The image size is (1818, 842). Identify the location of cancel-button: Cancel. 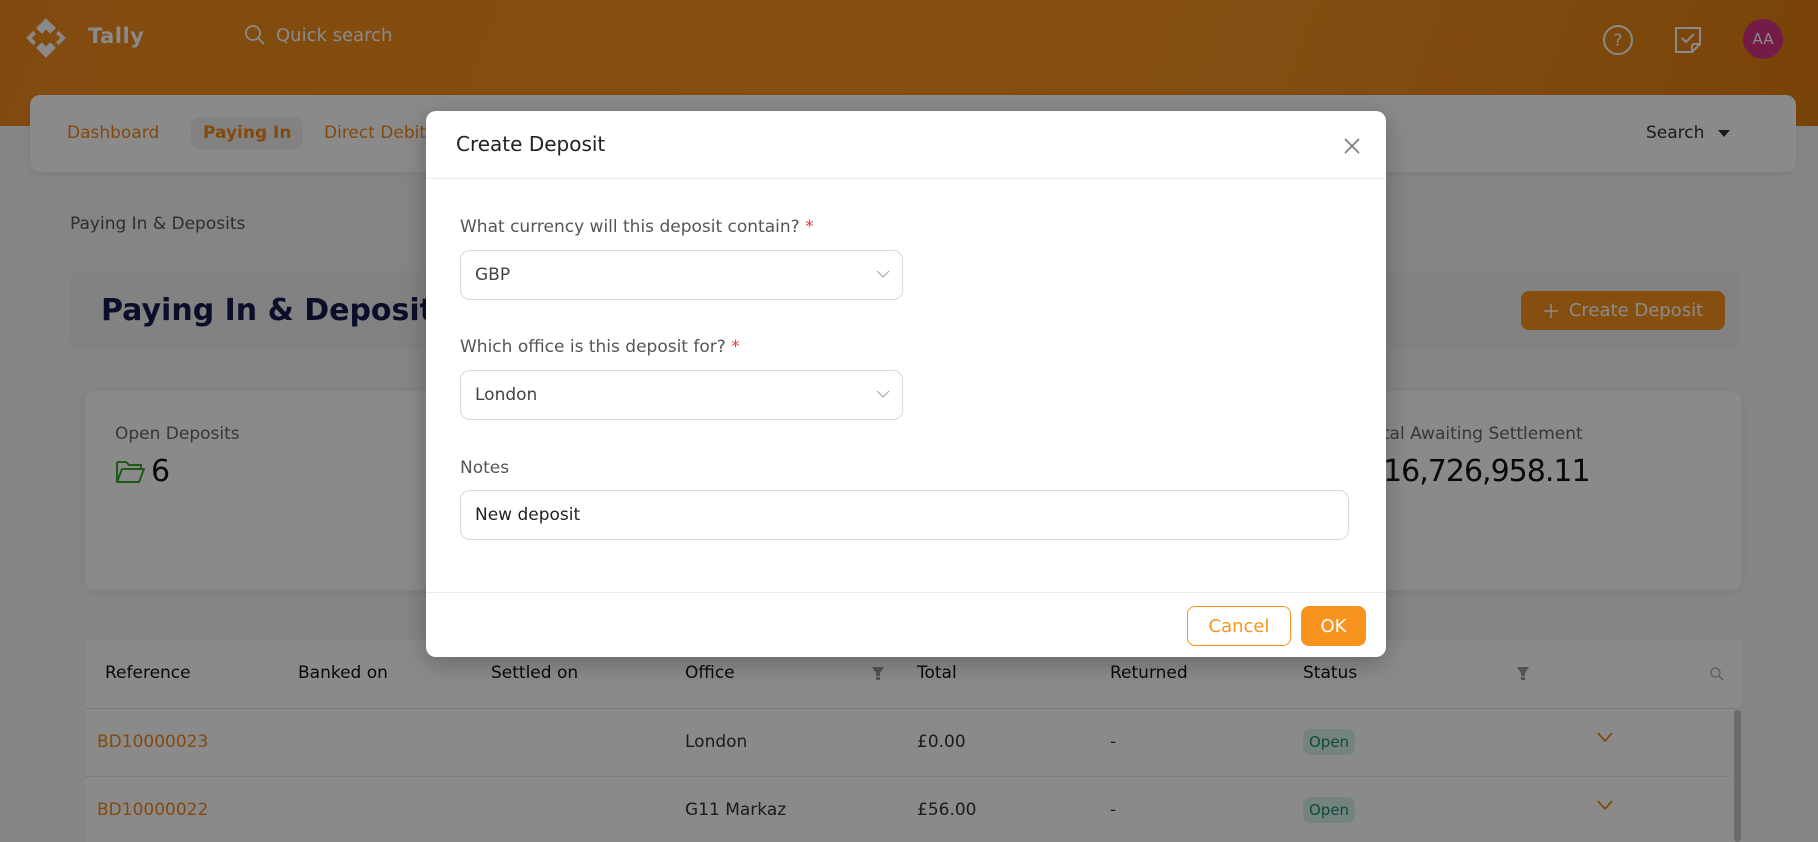
(1239, 626).